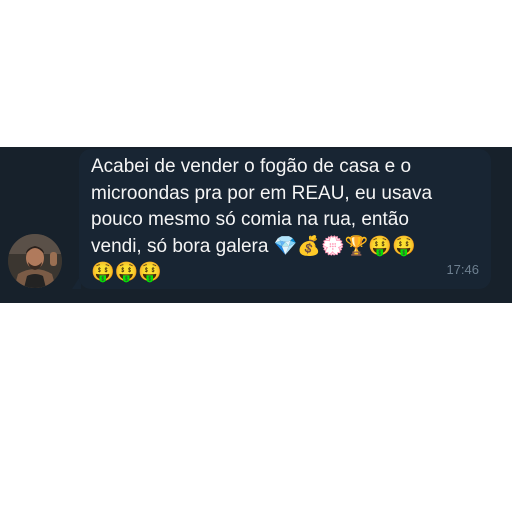 The width and height of the screenshot is (512, 512). I want to click on avatar, so click(35, 261).